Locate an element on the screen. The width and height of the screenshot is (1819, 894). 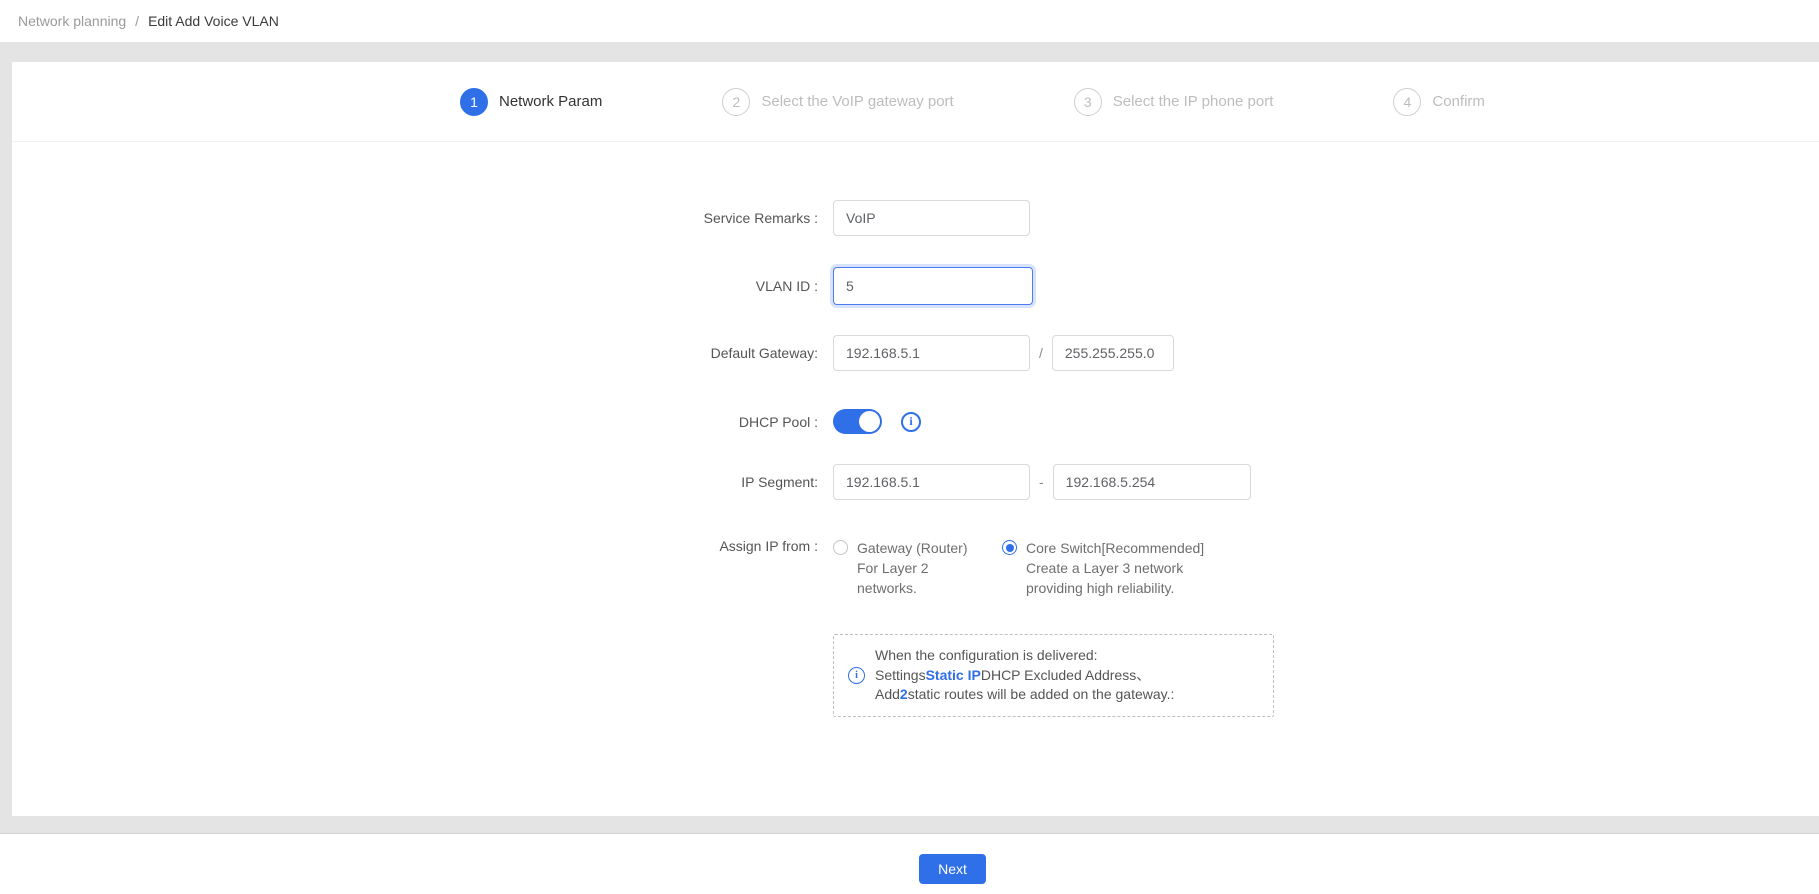
service-remarks-label: Service Remarks : is located at coordinates (760, 218).